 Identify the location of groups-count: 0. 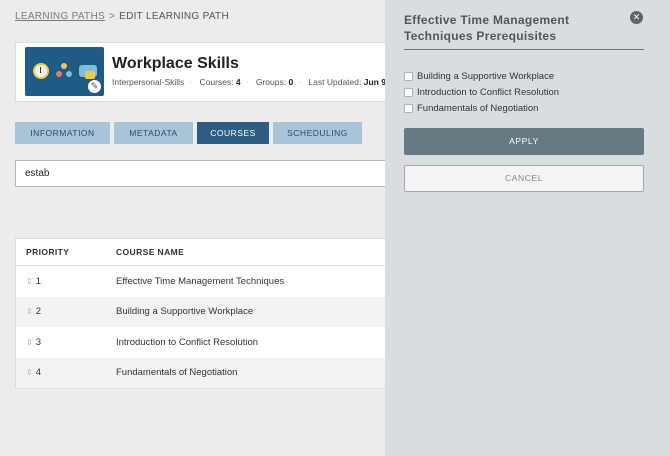
(291, 82).